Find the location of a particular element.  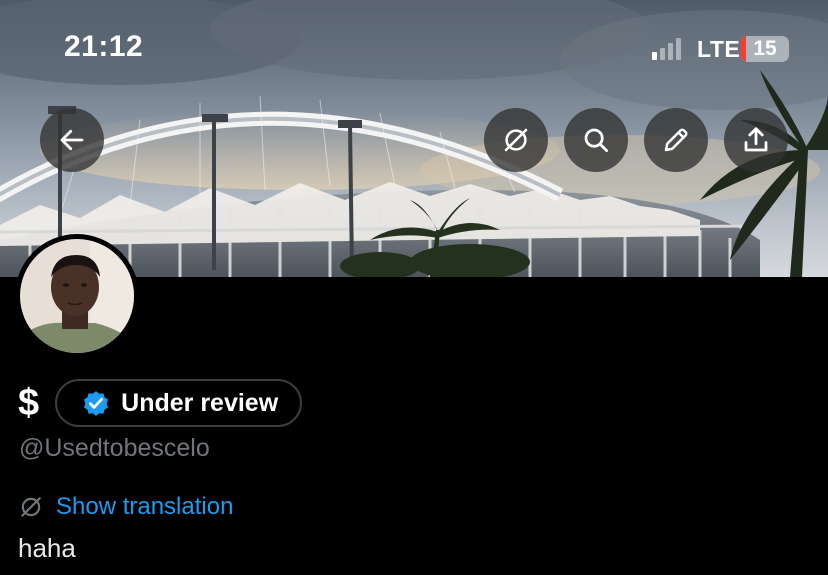

search-button is located at coordinates (596, 140).